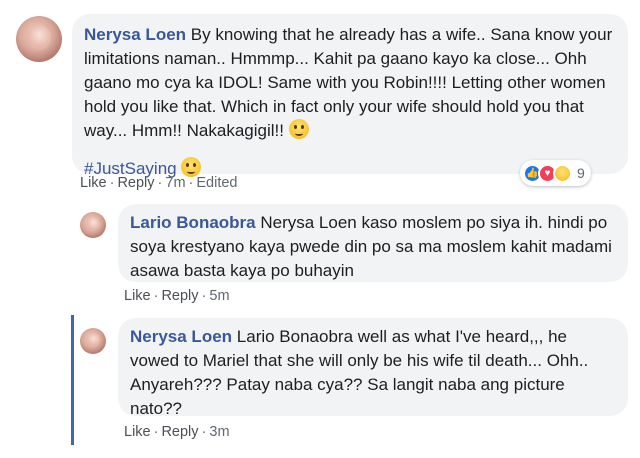  Describe the element at coordinates (562, 173) in the screenshot. I see `sad-reaction-icon` at that location.